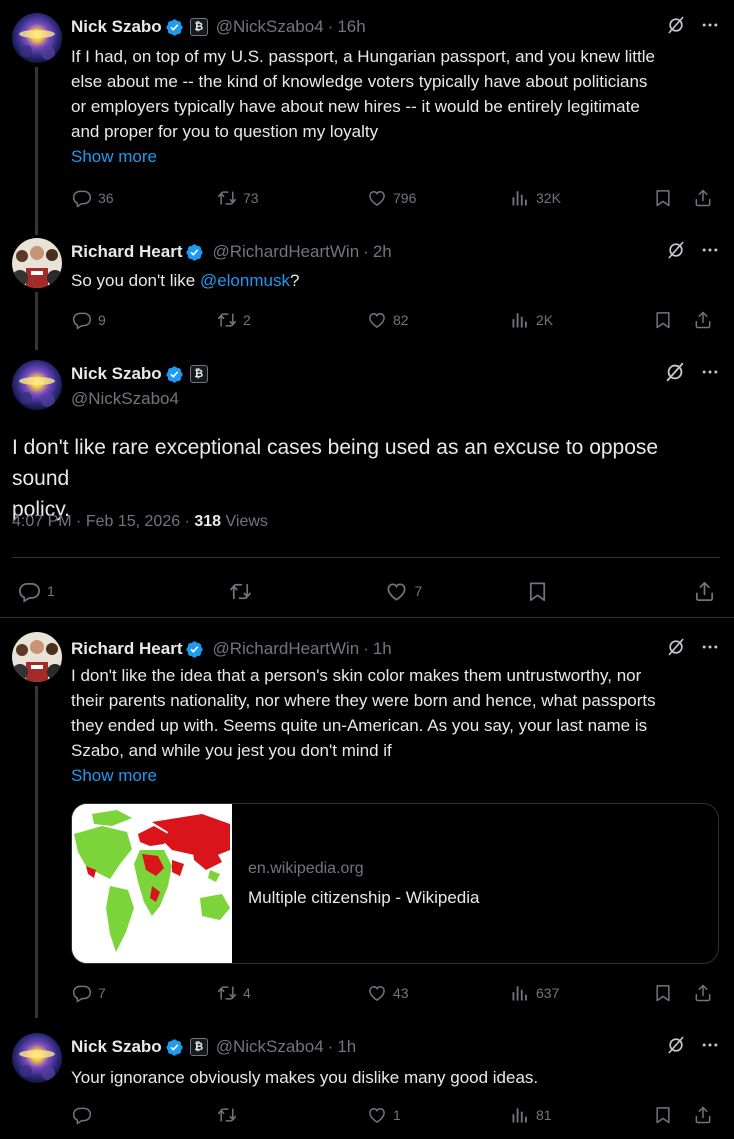  I want to click on reply-button: 36, so click(144, 198).